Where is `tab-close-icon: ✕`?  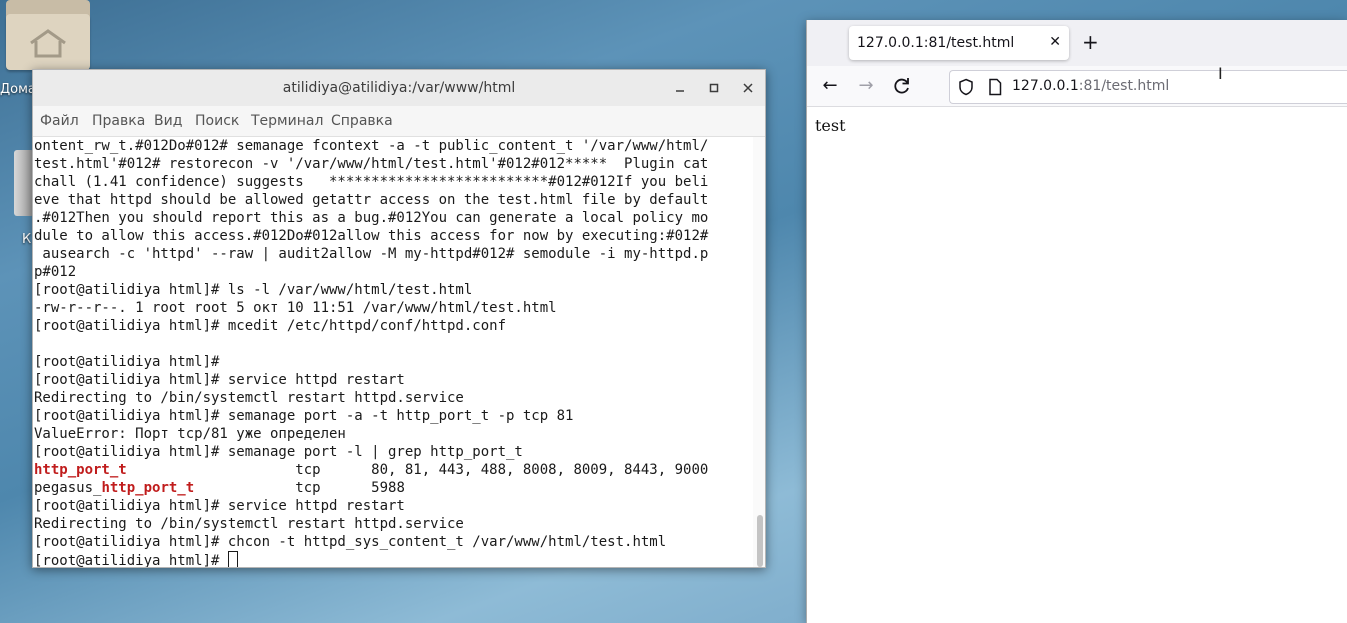
tab-close-icon: ✕ is located at coordinates (1055, 42).